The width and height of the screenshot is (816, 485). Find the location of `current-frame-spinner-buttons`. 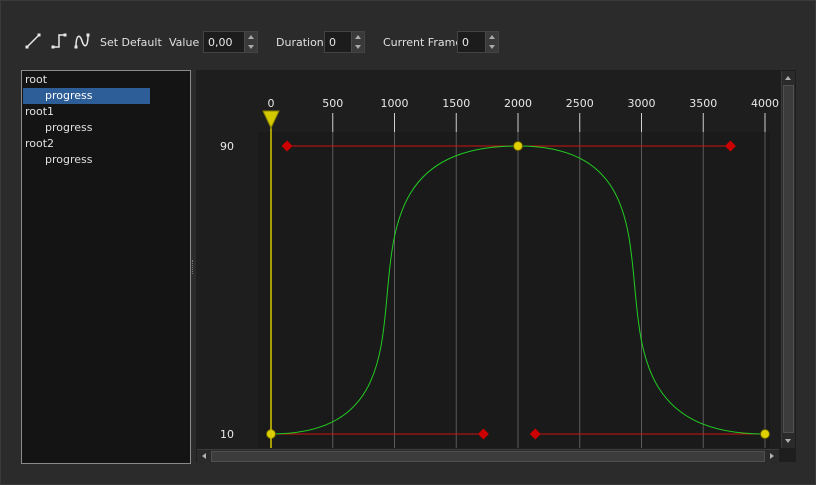

current-frame-spinner-buttons is located at coordinates (491, 42).